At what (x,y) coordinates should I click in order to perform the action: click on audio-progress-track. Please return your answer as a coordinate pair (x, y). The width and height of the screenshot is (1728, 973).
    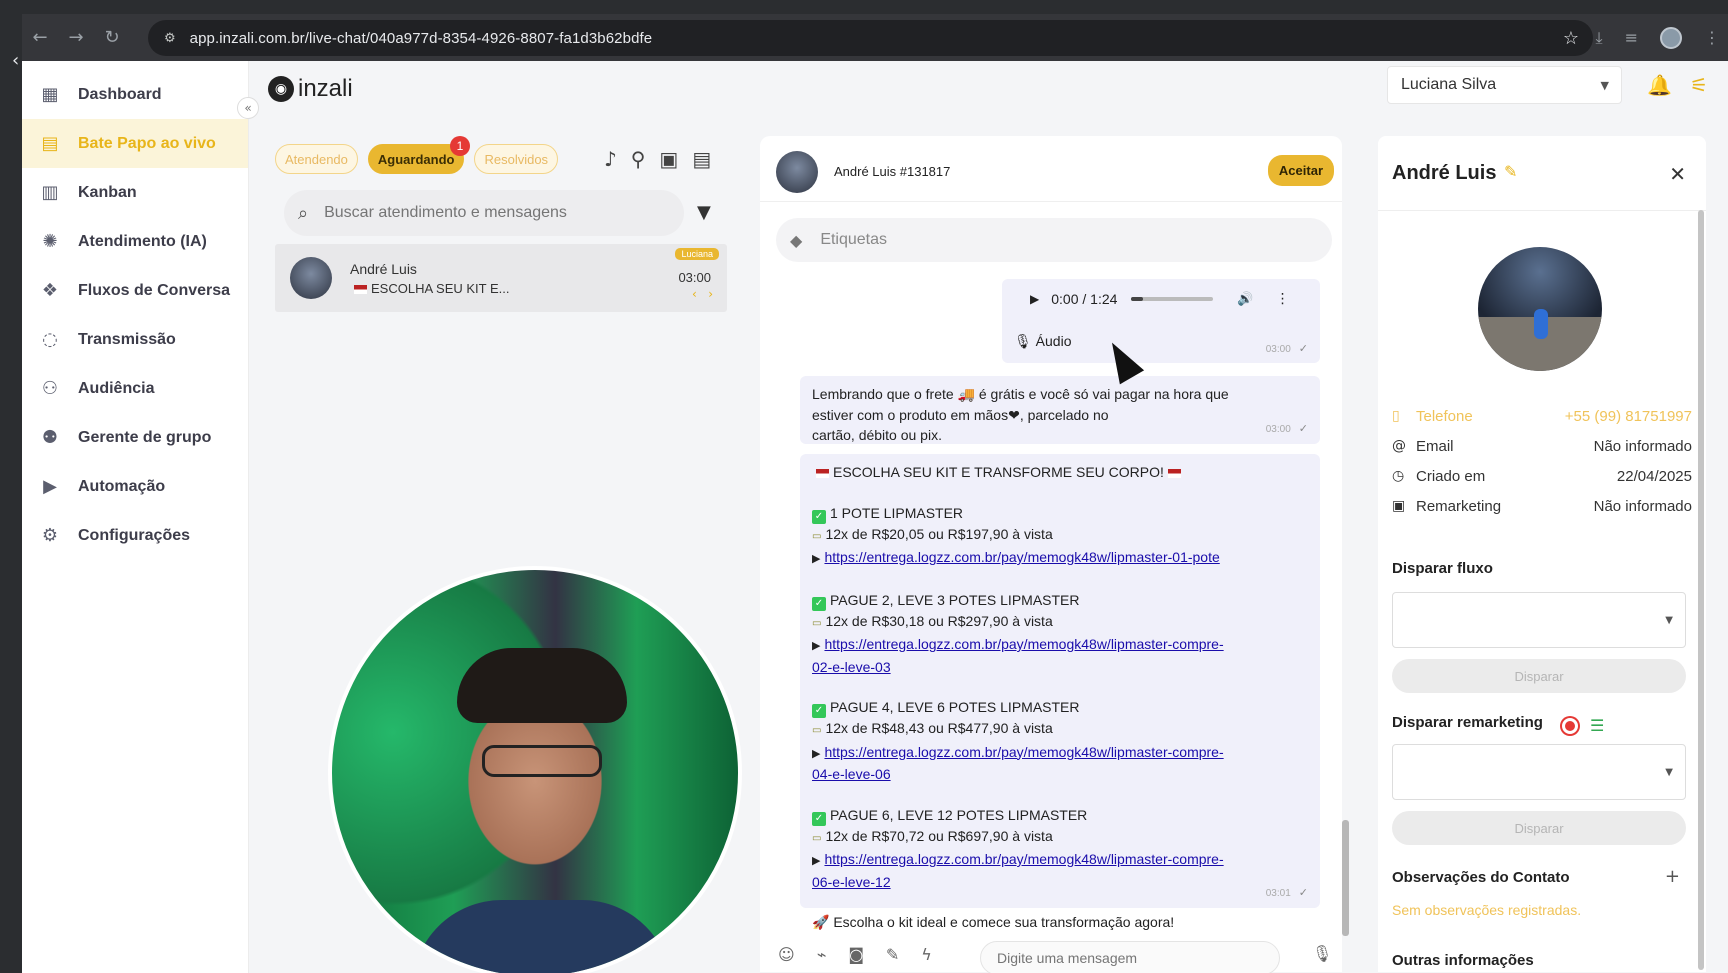
    Looking at the image, I should click on (1172, 299).